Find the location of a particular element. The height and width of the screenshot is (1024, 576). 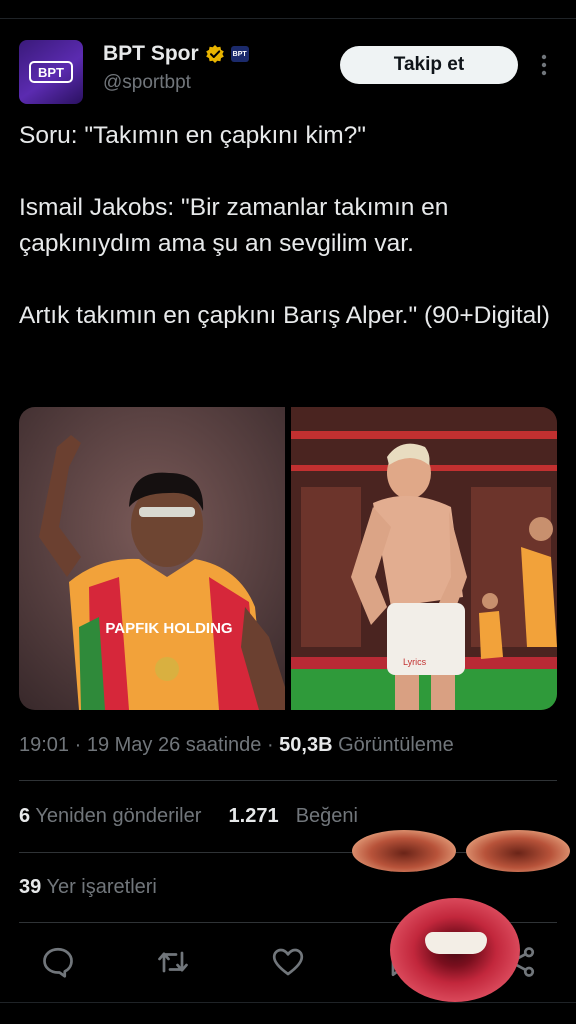

views-count: 50,3B is located at coordinates (306, 745).